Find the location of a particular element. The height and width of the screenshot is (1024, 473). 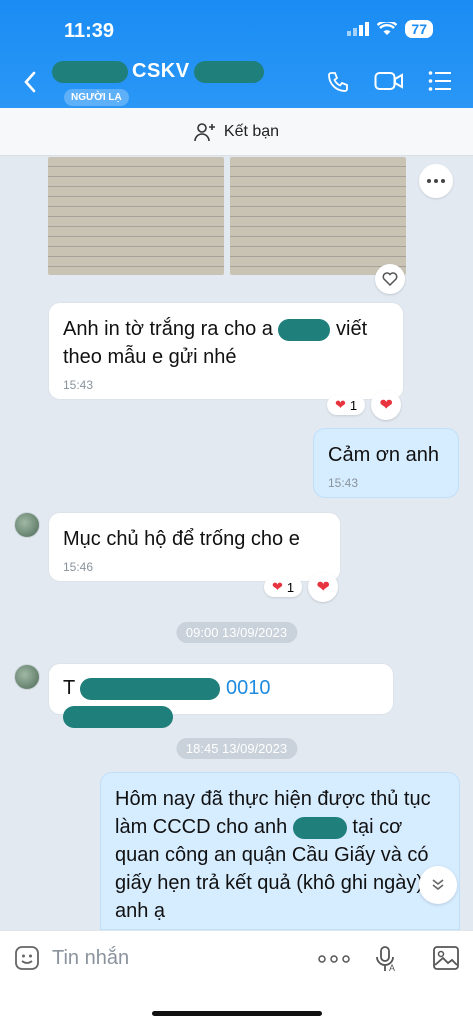

add-friend-label: Kết bạn is located at coordinates (251, 131).